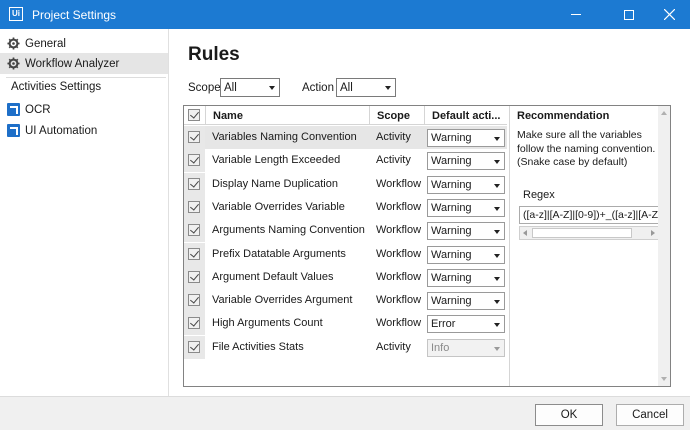 Image resolution: width=690 pixels, height=430 pixels. I want to click on scope-filter-dropdown: All, so click(250, 87).